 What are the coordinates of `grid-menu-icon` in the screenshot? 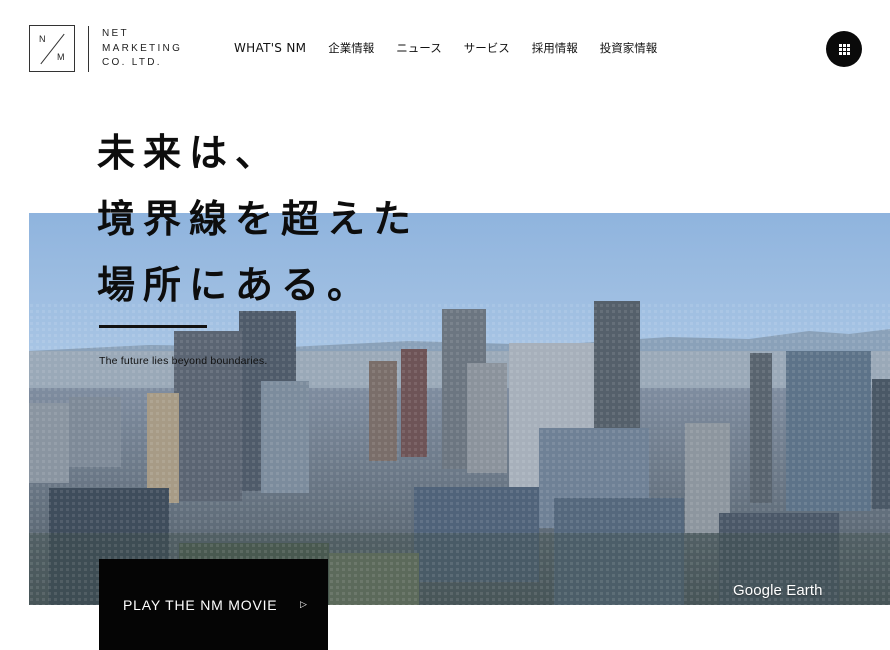 It's located at (844, 49).